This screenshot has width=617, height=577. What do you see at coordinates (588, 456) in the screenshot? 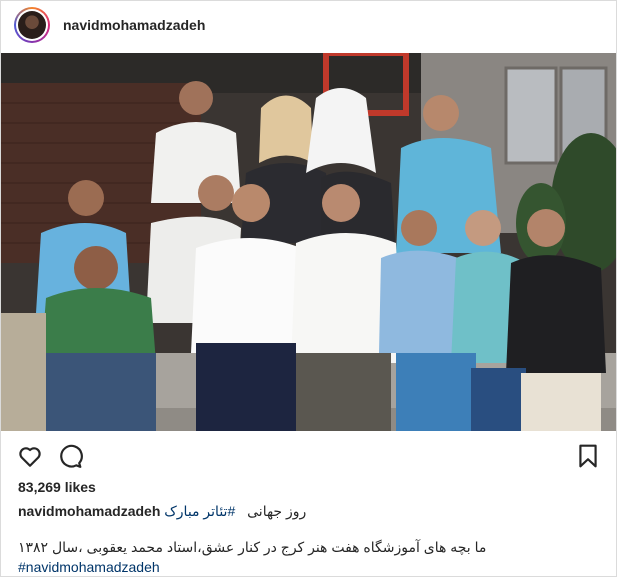
I see `bookmark-icon` at bounding box center [588, 456].